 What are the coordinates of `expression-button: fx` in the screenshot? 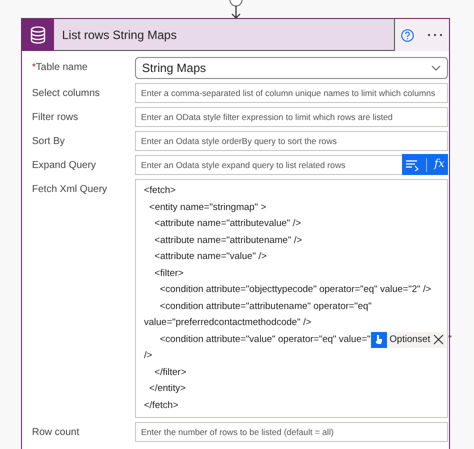 It's located at (439, 164).